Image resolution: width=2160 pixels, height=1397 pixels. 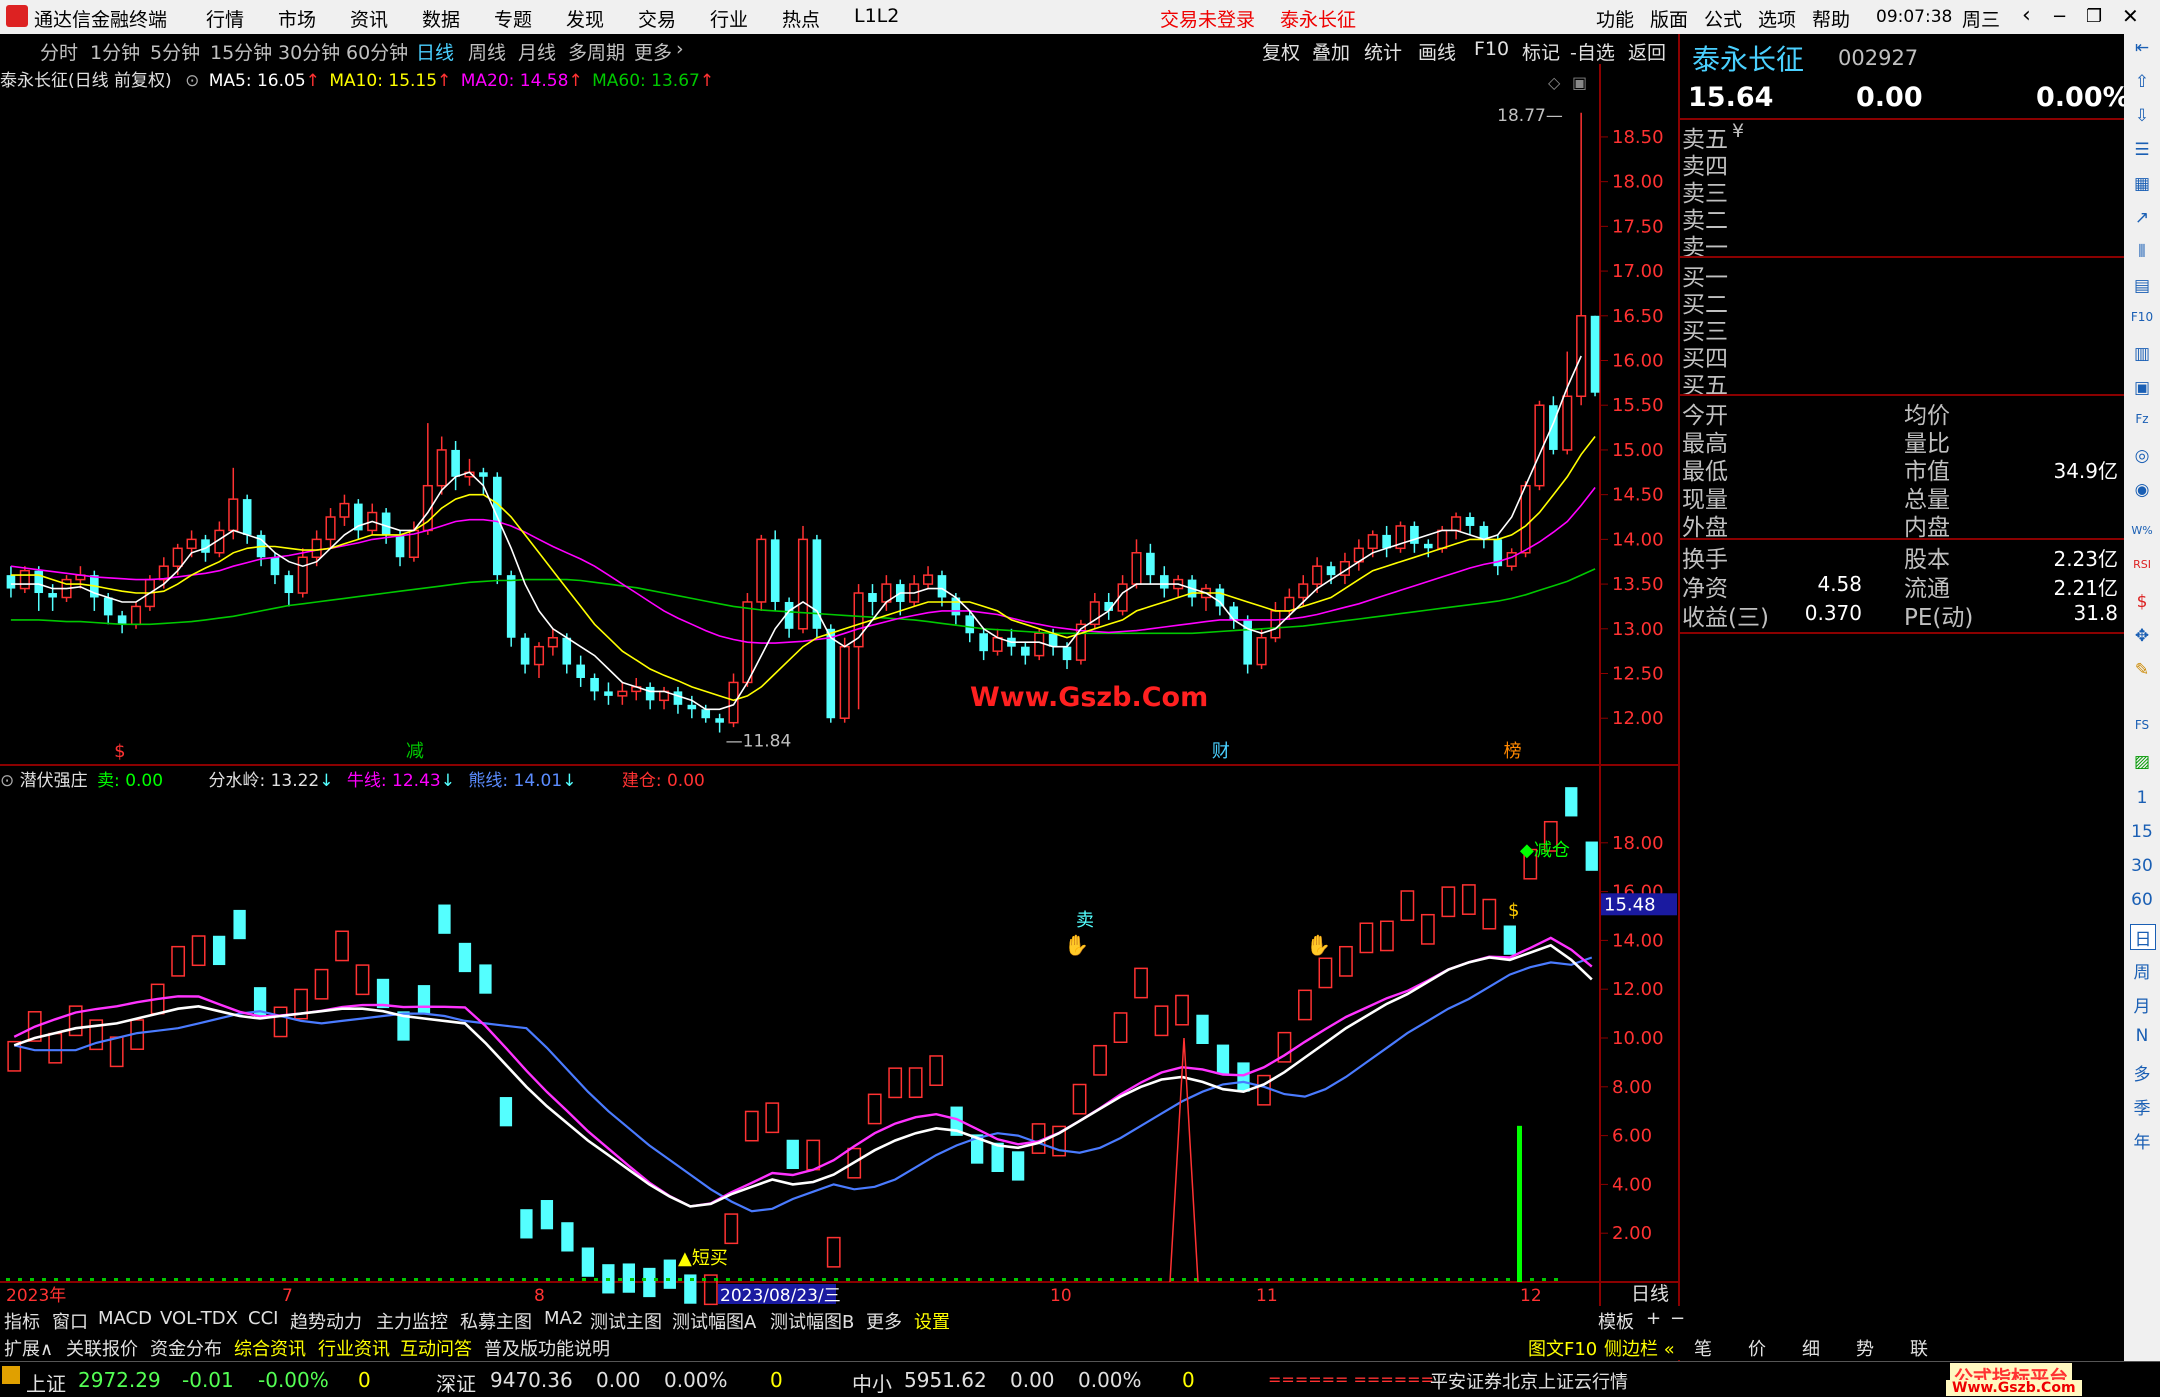 What do you see at coordinates (70, 1321) in the screenshot?
I see `indicator-tab: 窗口` at bounding box center [70, 1321].